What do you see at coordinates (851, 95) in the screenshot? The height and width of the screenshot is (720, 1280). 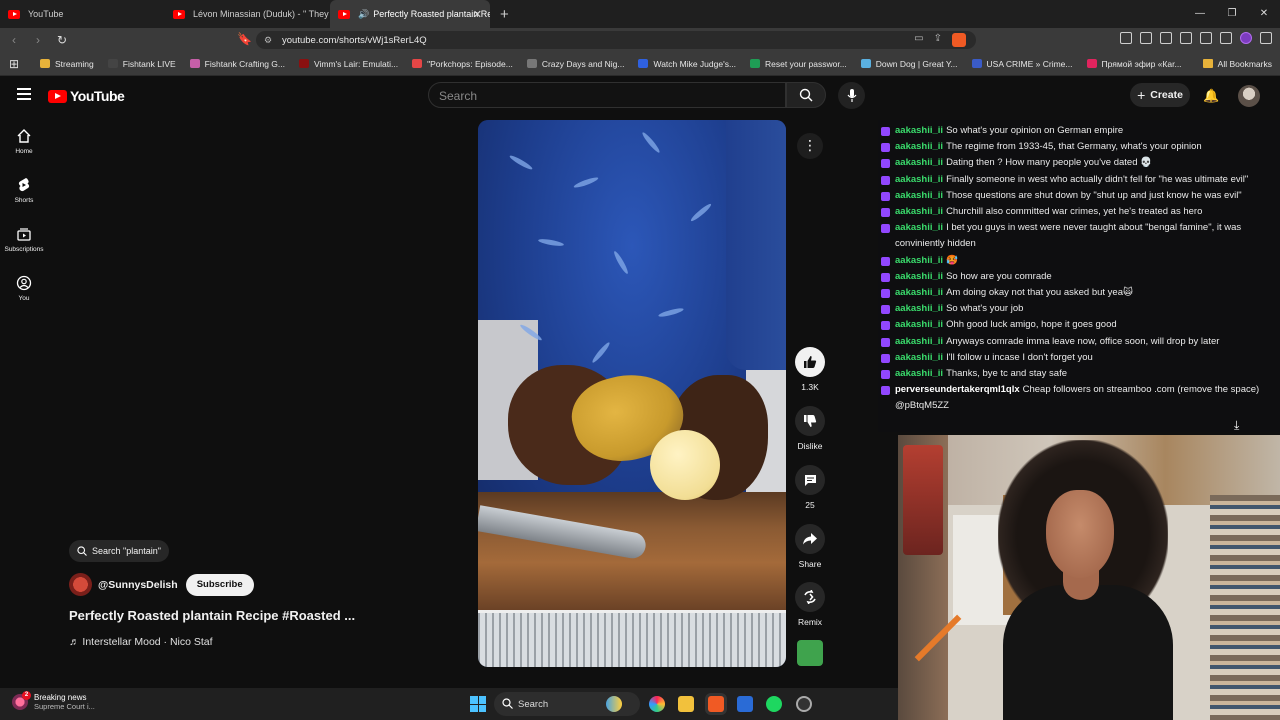 I see `voice-search-button` at bounding box center [851, 95].